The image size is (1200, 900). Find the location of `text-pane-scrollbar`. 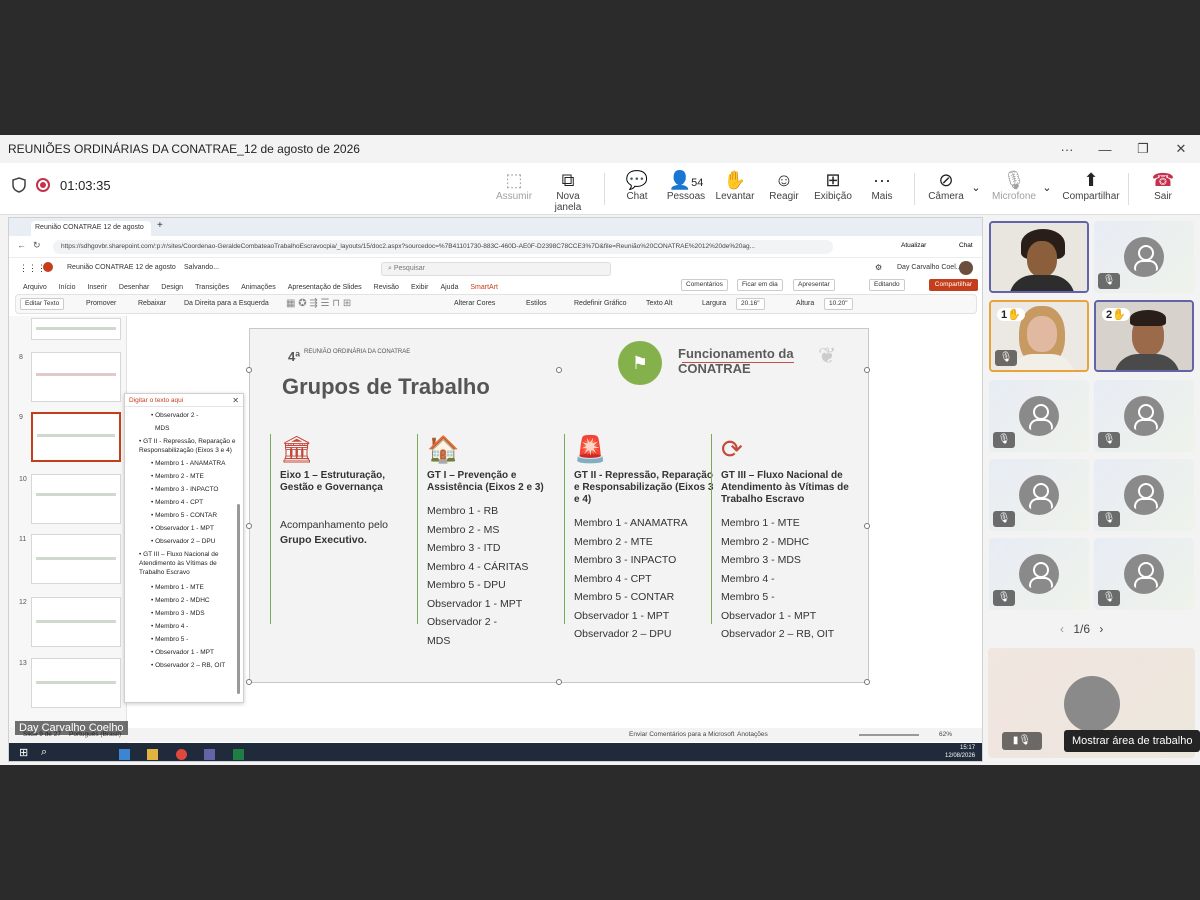

text-pane-scrollbar is located at coordinates (238, 599).